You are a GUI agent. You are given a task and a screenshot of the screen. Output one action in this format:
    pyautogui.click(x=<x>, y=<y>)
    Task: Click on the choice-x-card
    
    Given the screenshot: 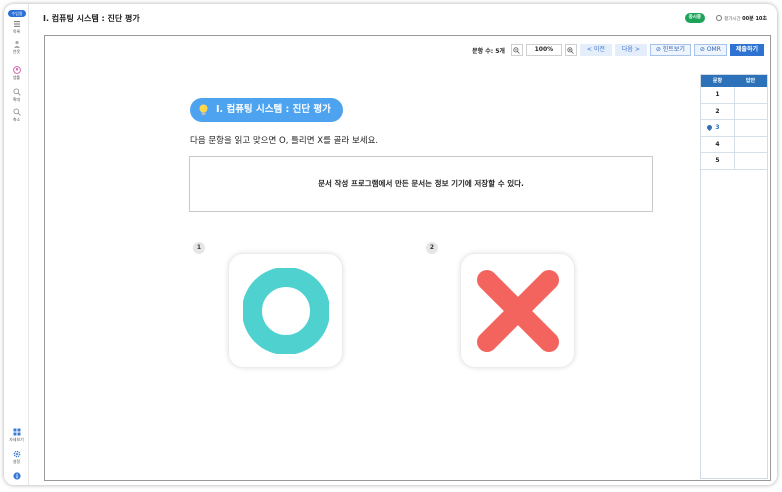 What is the action you would take?
    pyautogui.click(x=517, y=310)
    